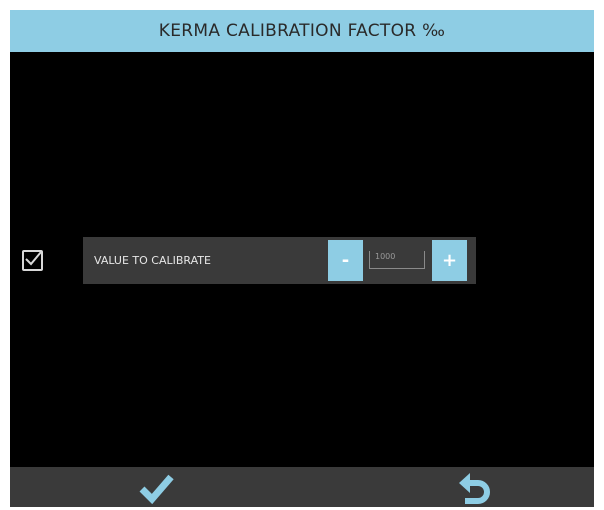  Describe the element at coordinates (449, 260) in the screenshot. I see `increment-button: +` at that location.